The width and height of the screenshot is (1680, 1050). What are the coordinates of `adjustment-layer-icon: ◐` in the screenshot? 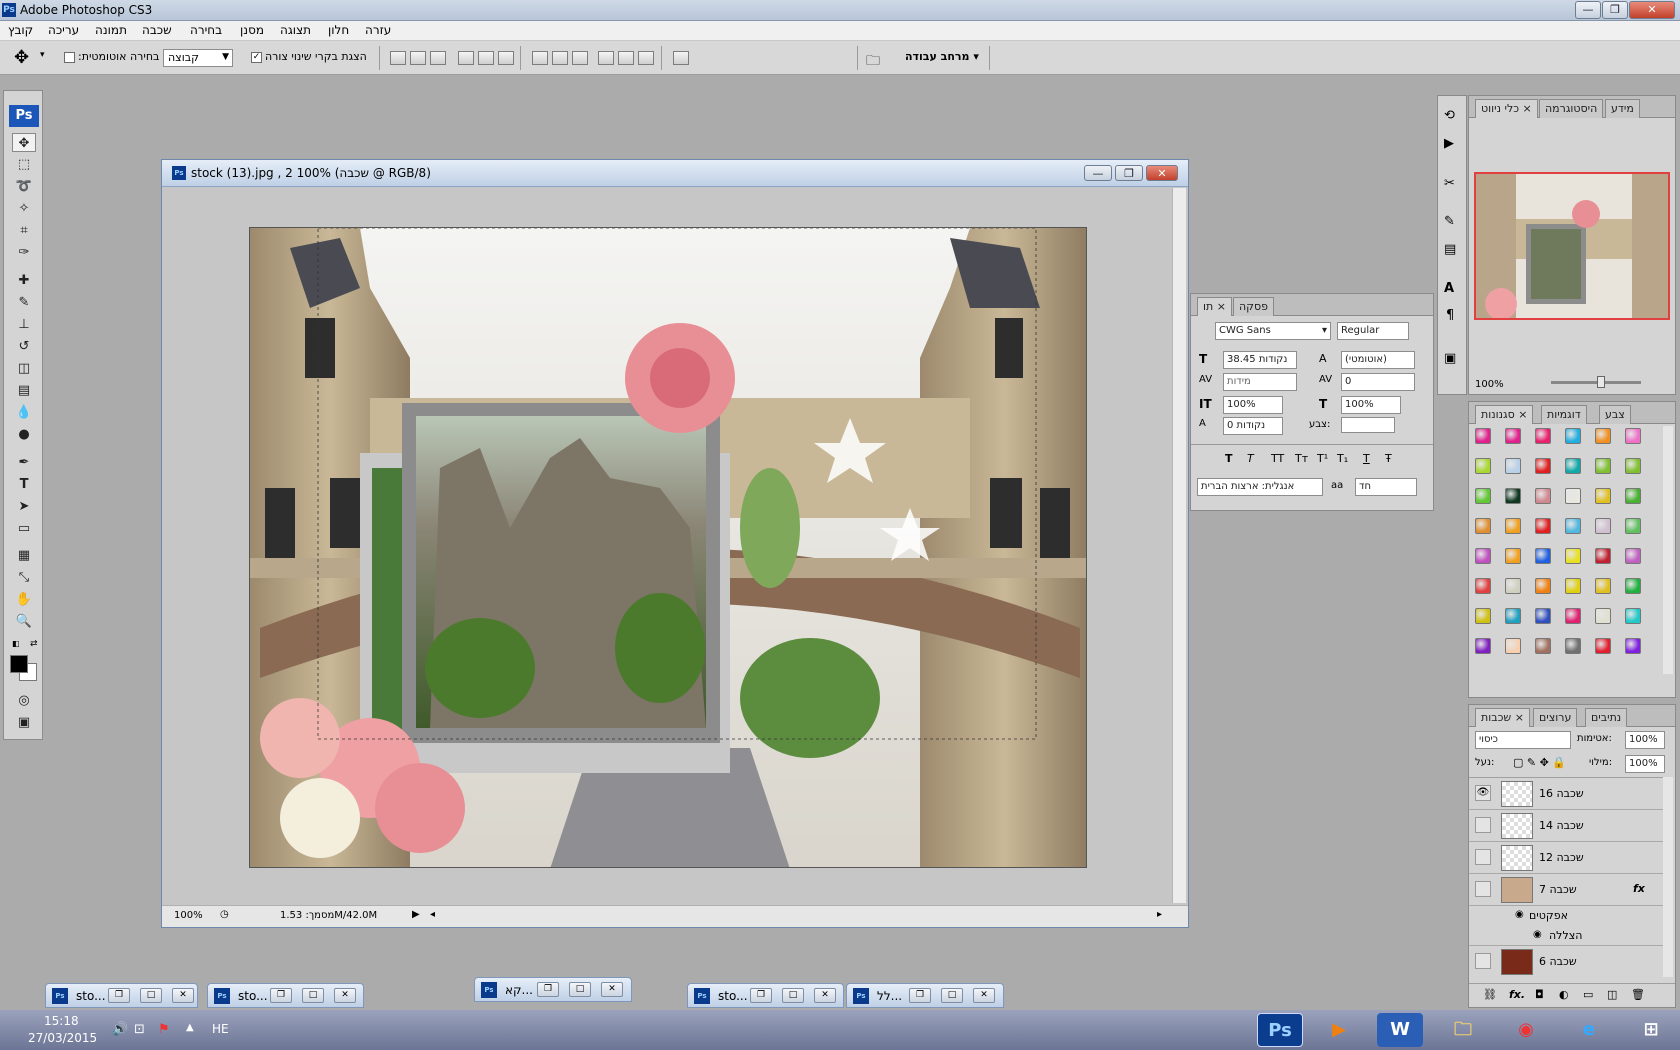 It's located at (1564, 994).